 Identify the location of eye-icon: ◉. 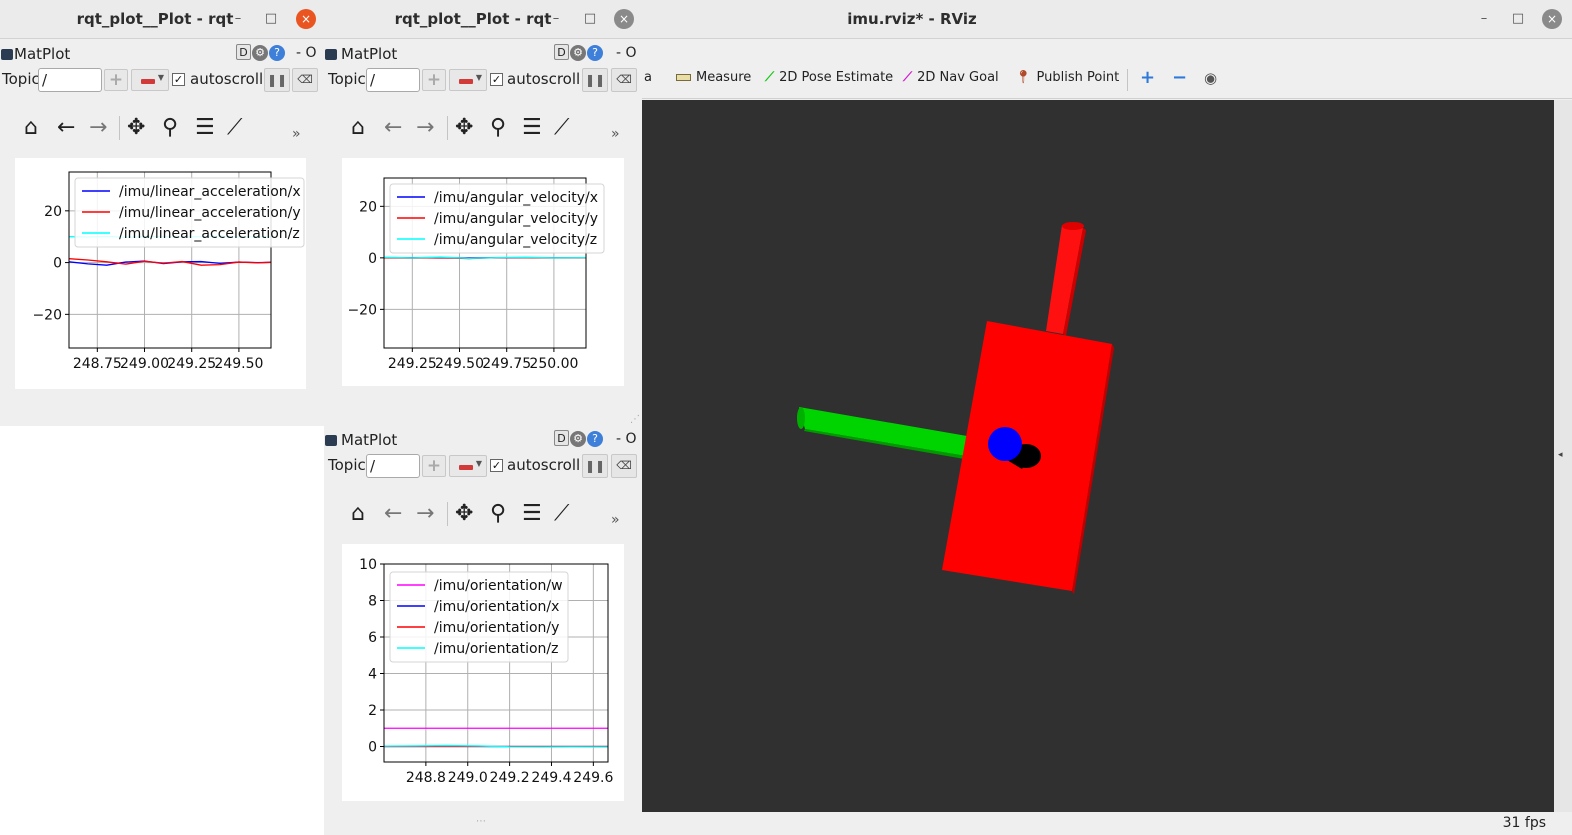
(1210, 78).